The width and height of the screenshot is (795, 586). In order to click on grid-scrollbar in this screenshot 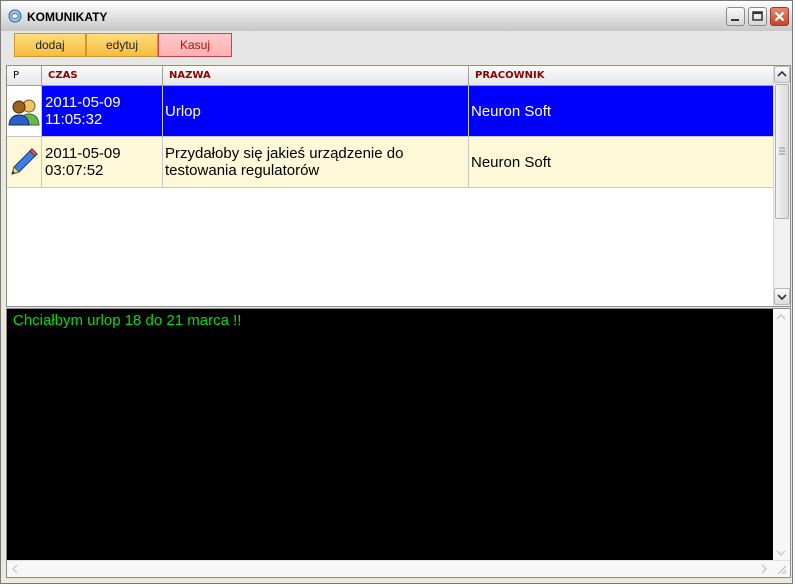, I will do `click(781, 186)`.